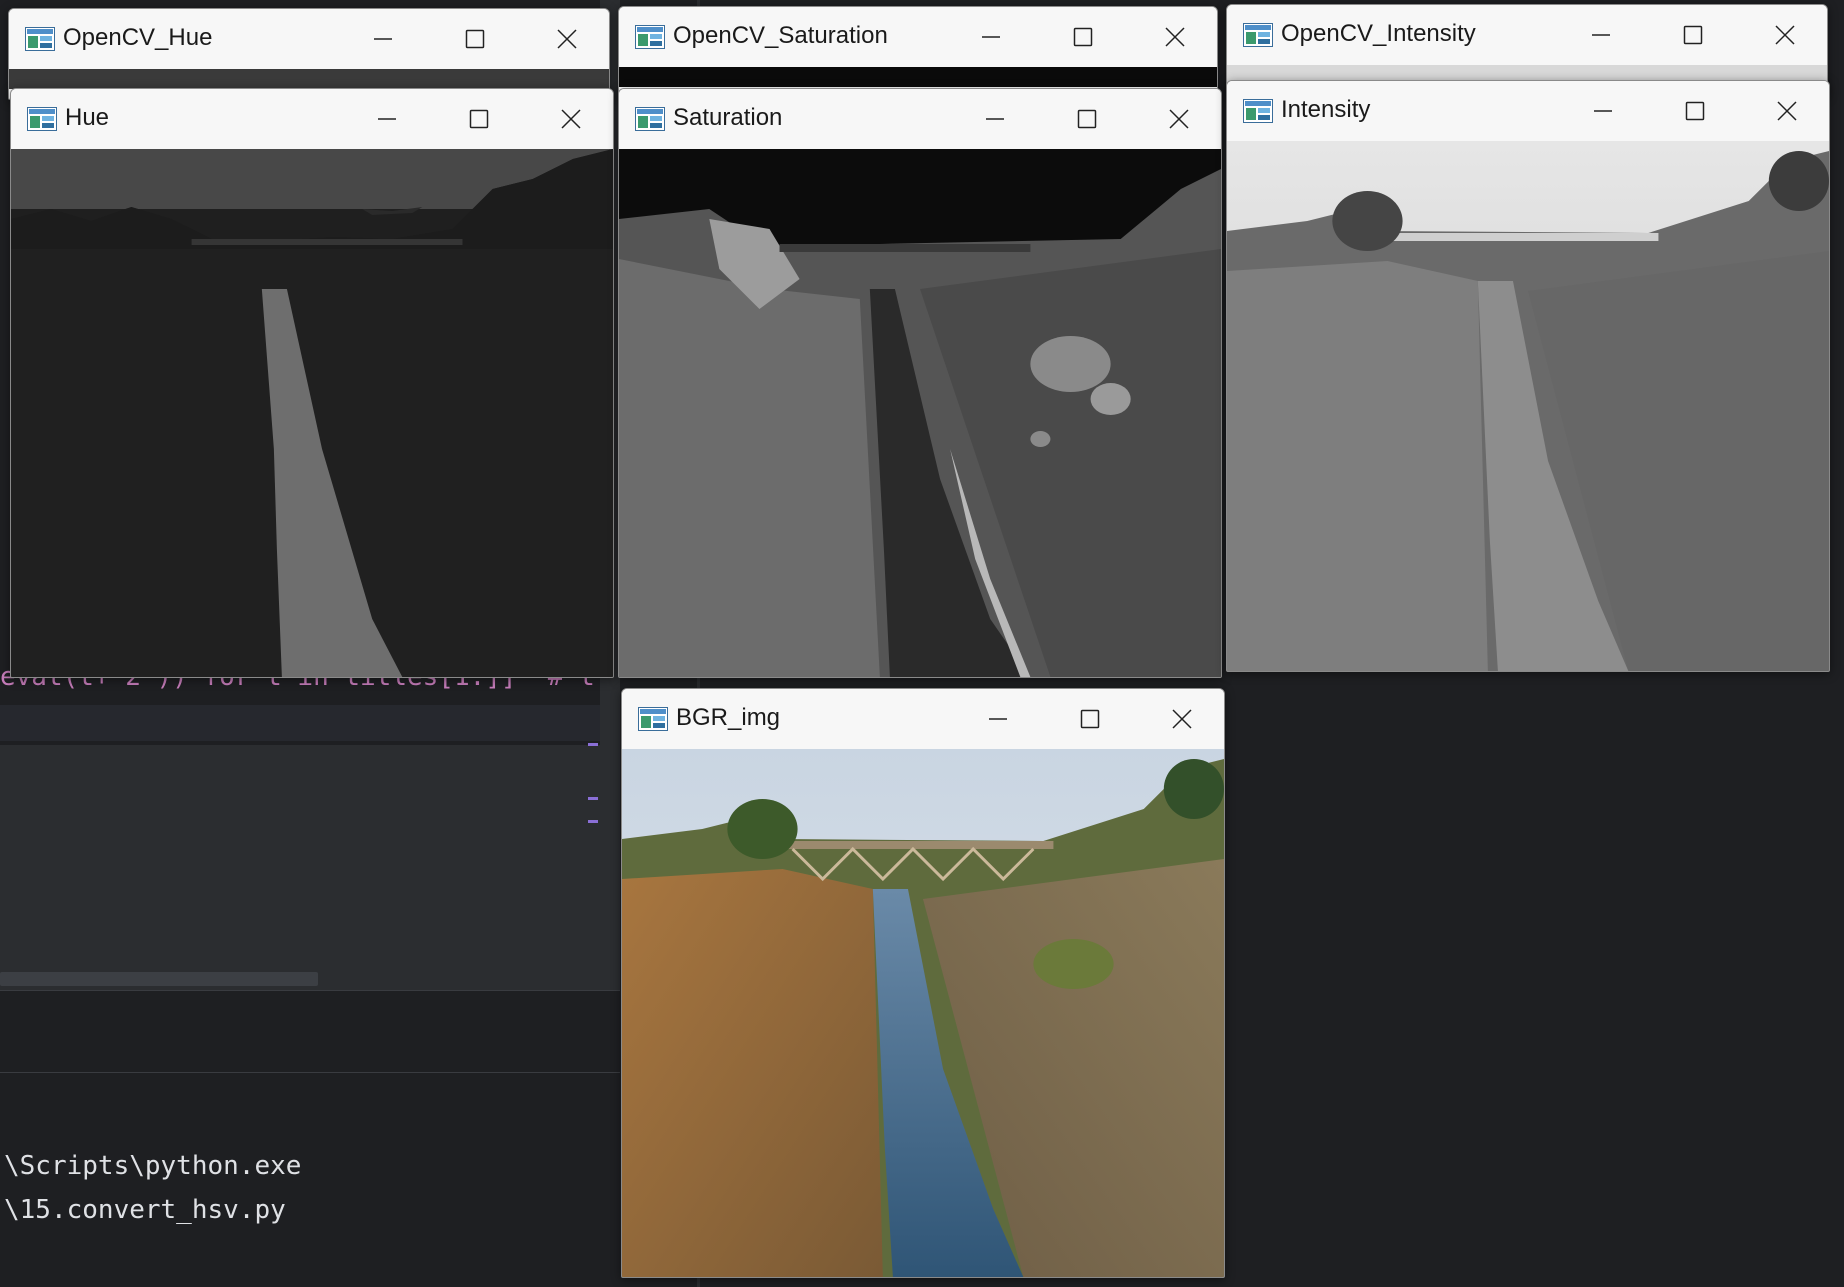 The height and width of the screenshot is (1287, 1844). I want to click on window-titlebar: Intensity, so click(1528, 111).